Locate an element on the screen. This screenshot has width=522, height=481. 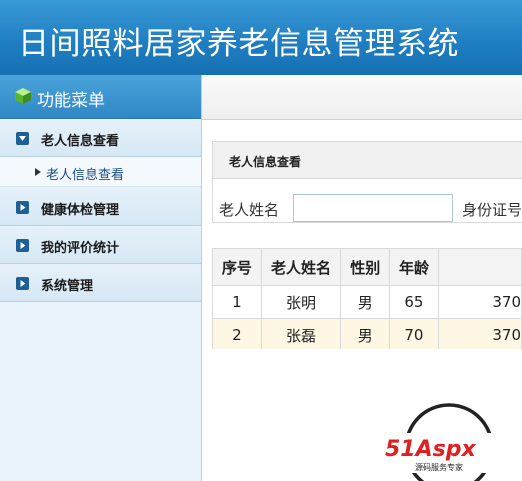
column-header: 年龄 is located at coordinates (414, 267).